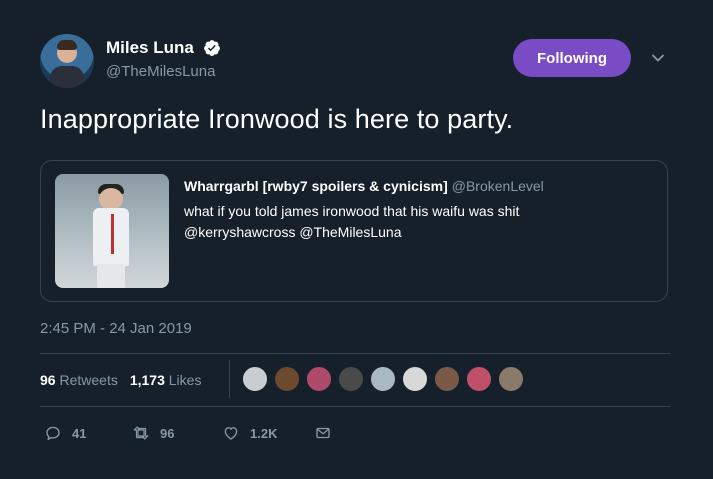 This screenshot has height=479, width=713. What do you see at coordinates (79, 433) in the screenshot?
I see `reply-count: 41` at bounding box center [79, 433].